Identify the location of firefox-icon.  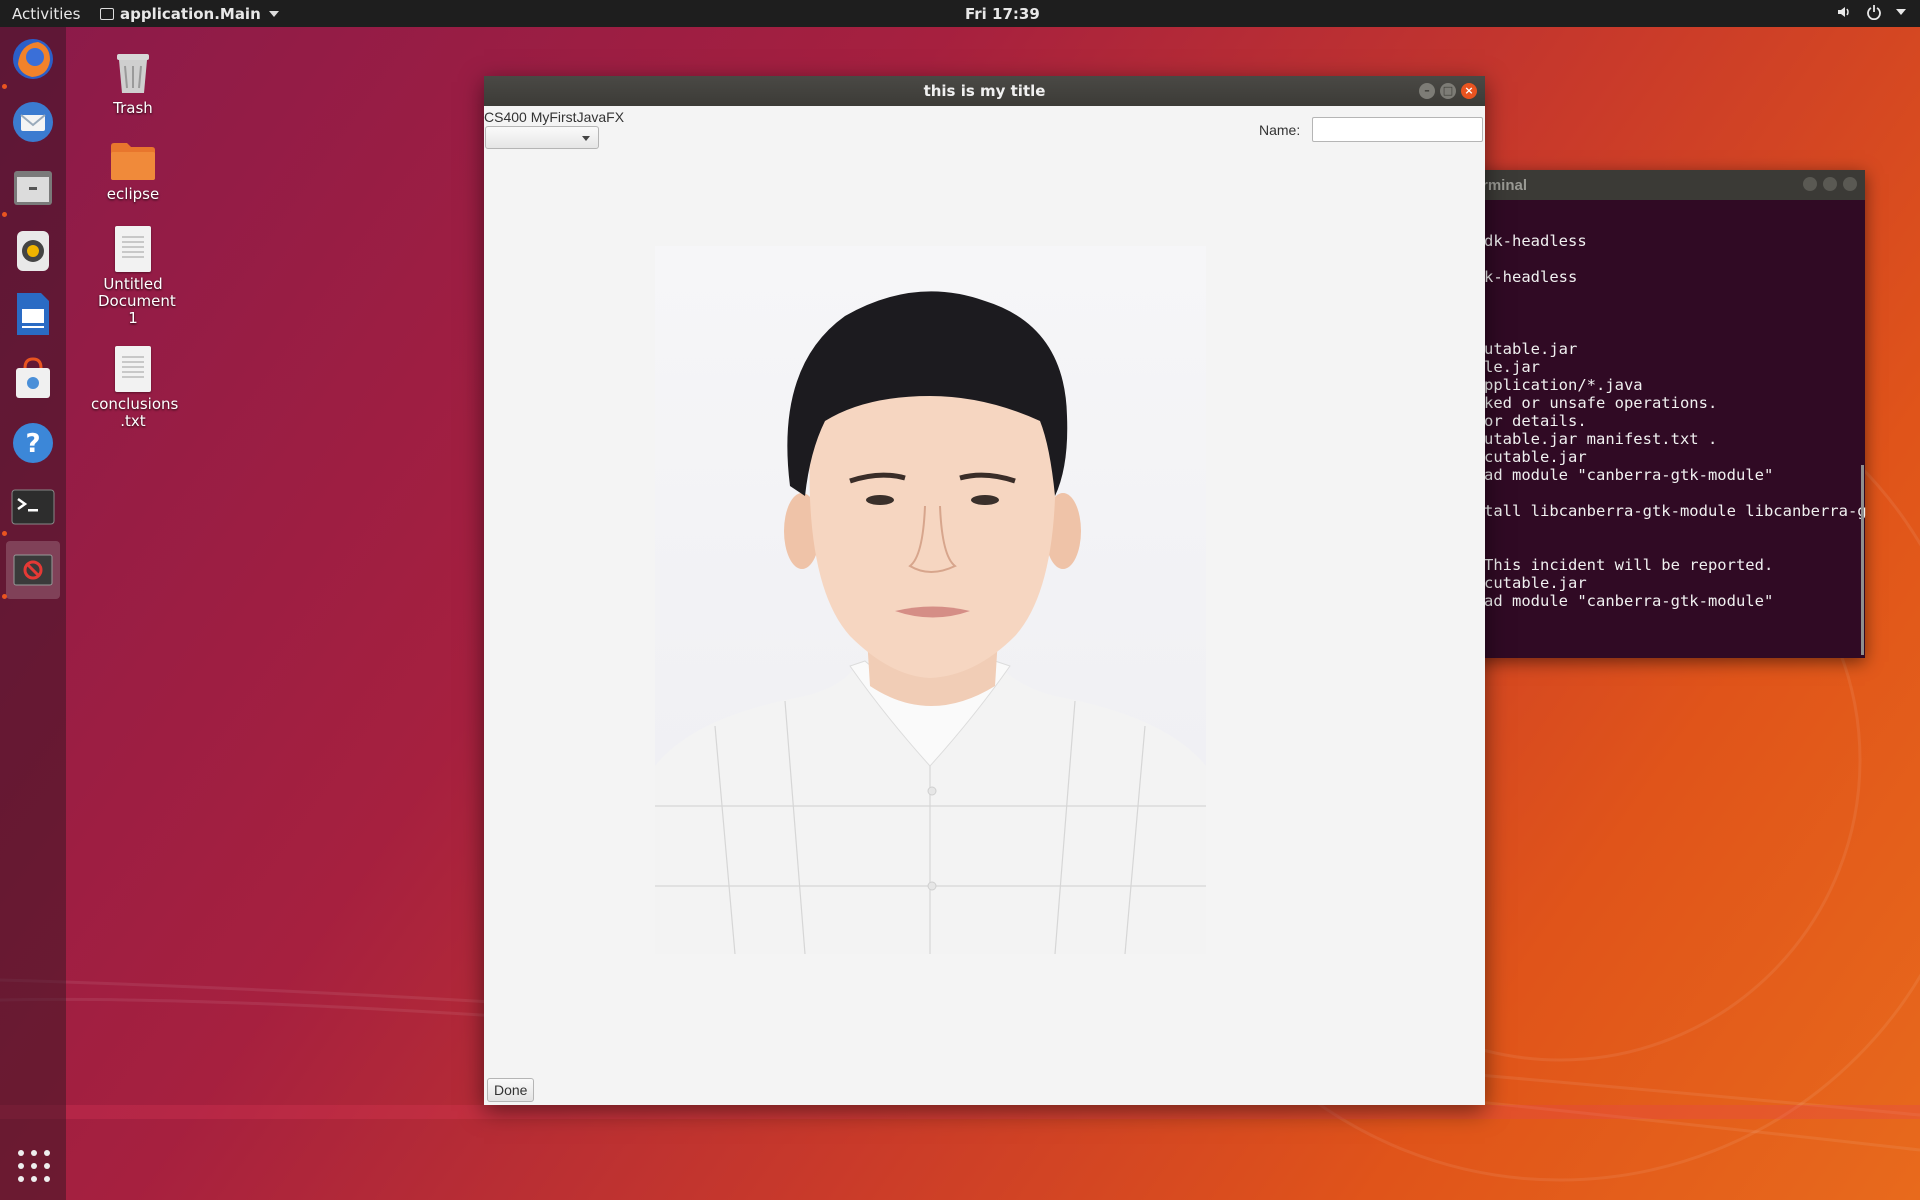
(33, 59).